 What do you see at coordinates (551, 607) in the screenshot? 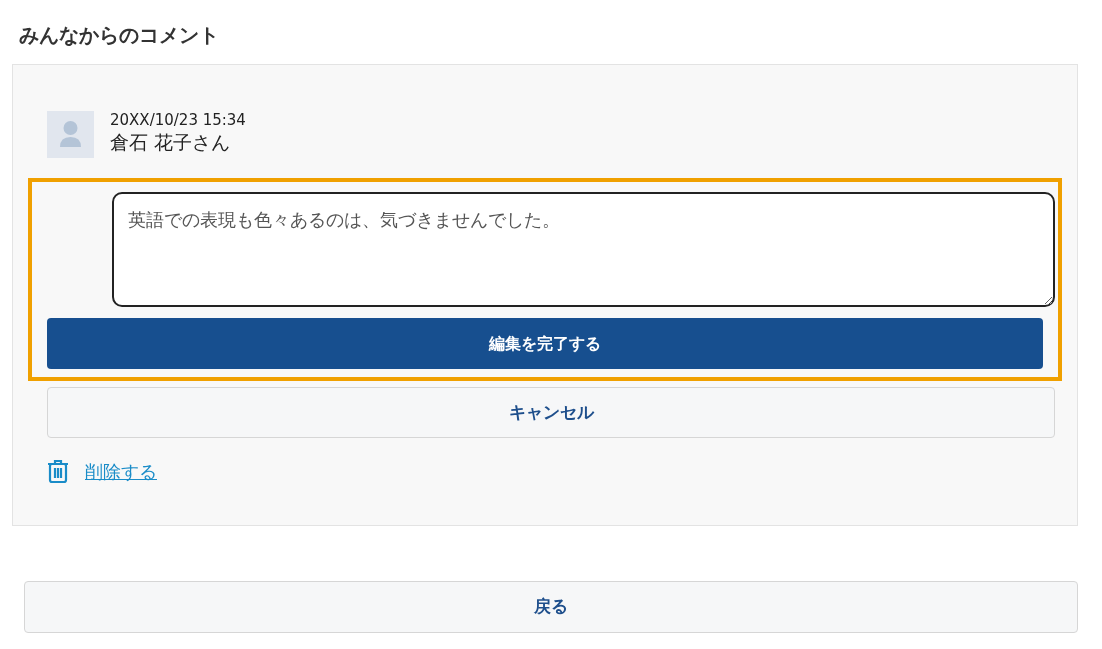
I see `back-button: 戻る` at bounding box center [551, 607].